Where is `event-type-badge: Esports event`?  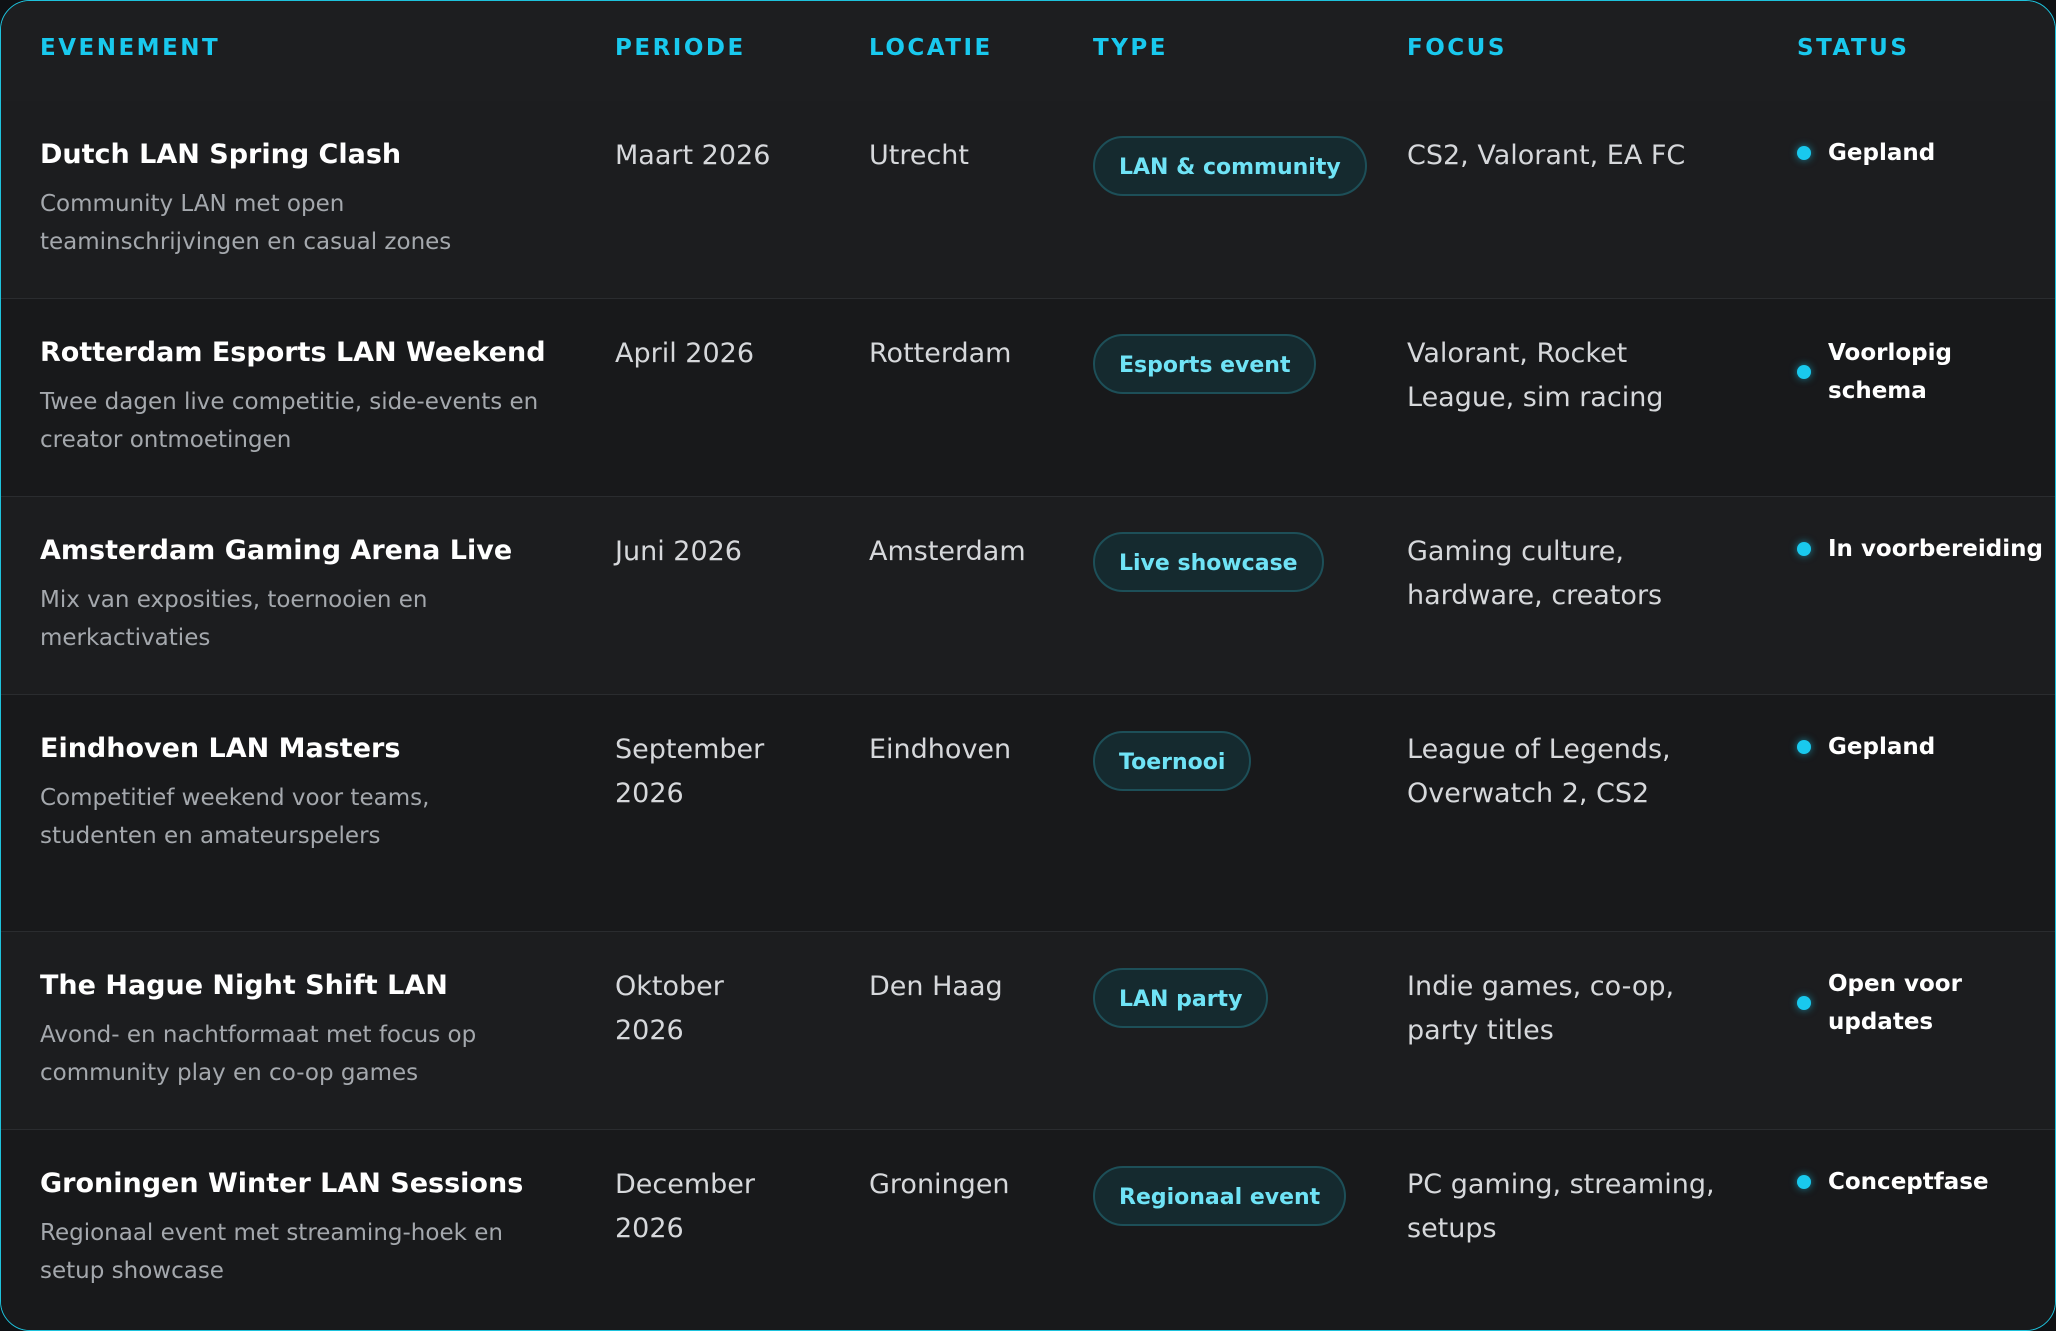
event-type-badge: Esports event is located at coordinates (1205, 364).